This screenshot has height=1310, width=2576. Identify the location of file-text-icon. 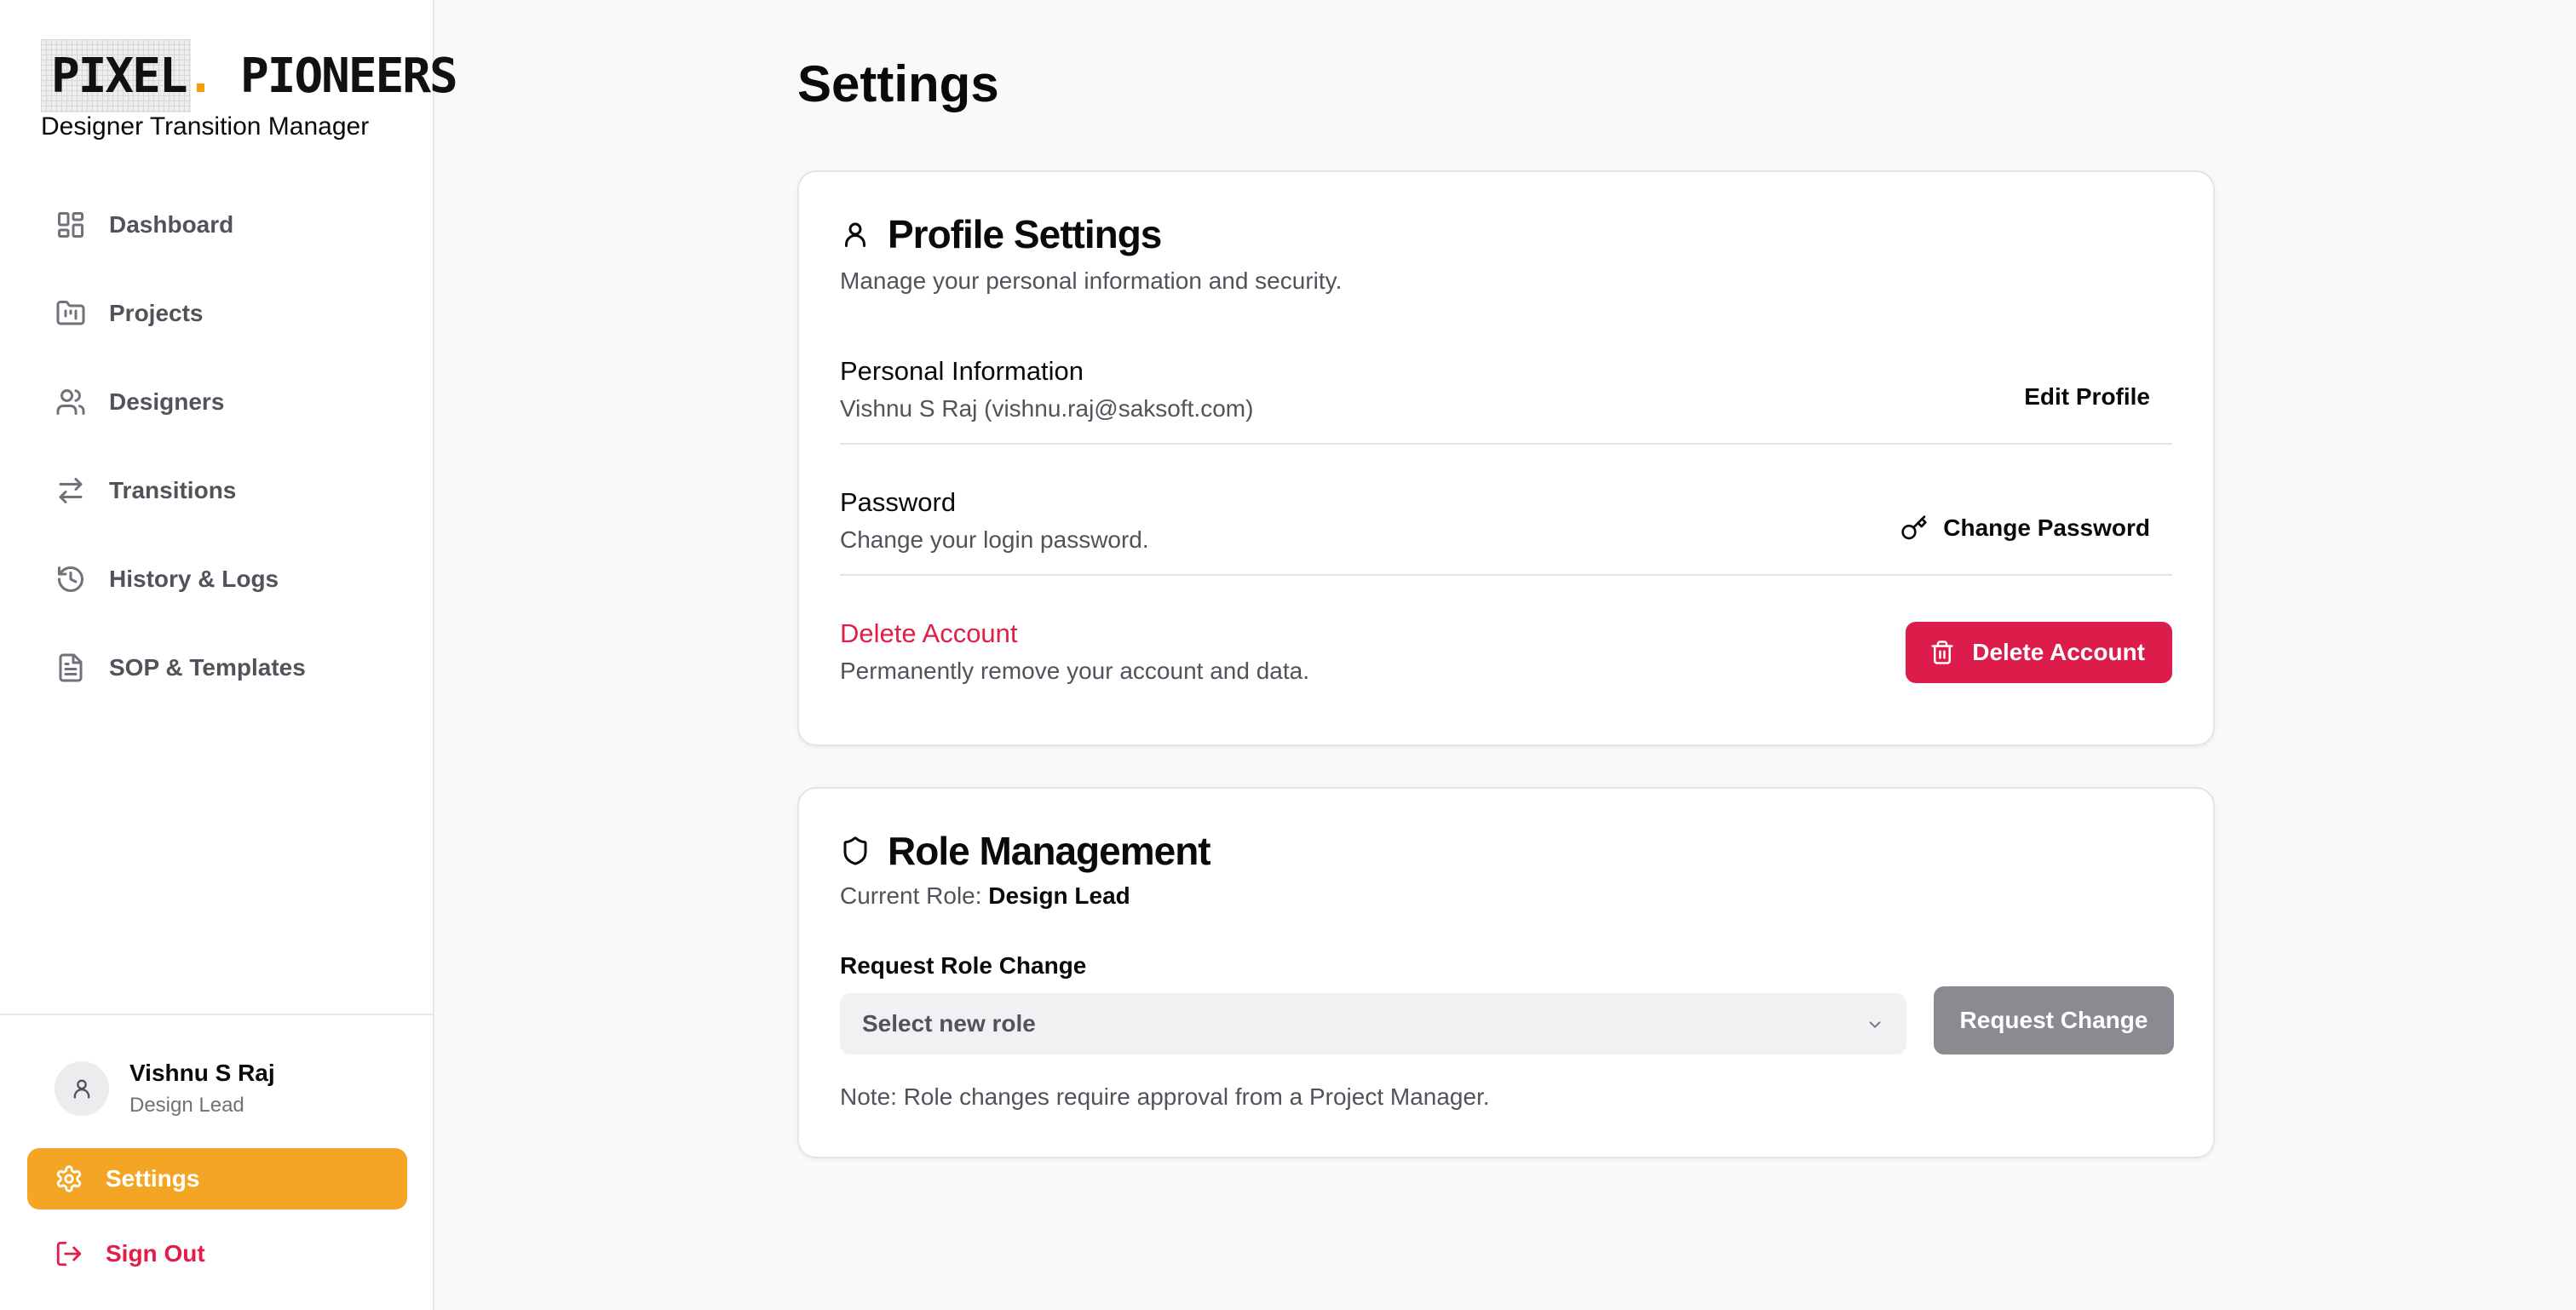
(71, 668).